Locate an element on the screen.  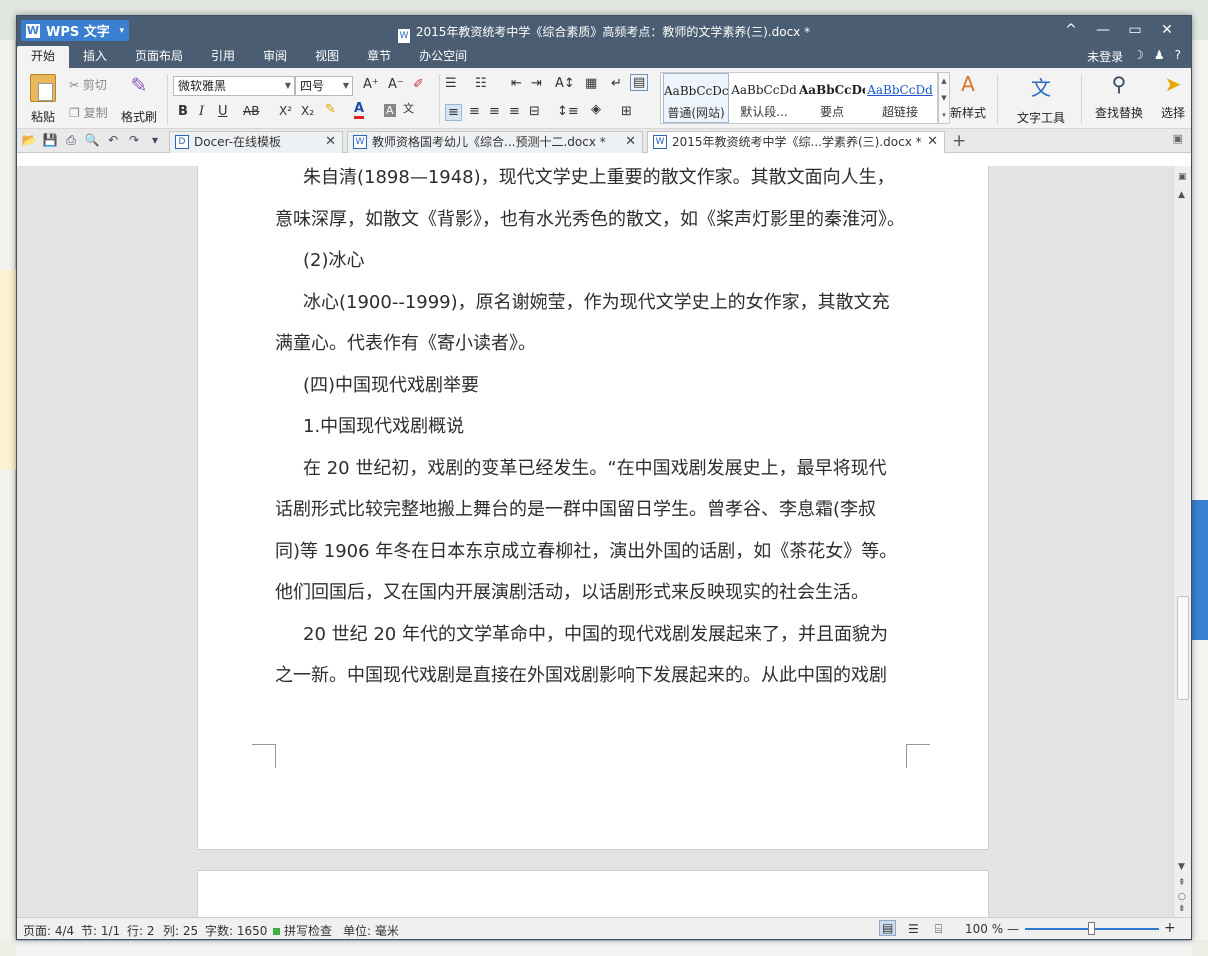
scroll-up-icon: ▲ is located at coordinates (1181, 195).